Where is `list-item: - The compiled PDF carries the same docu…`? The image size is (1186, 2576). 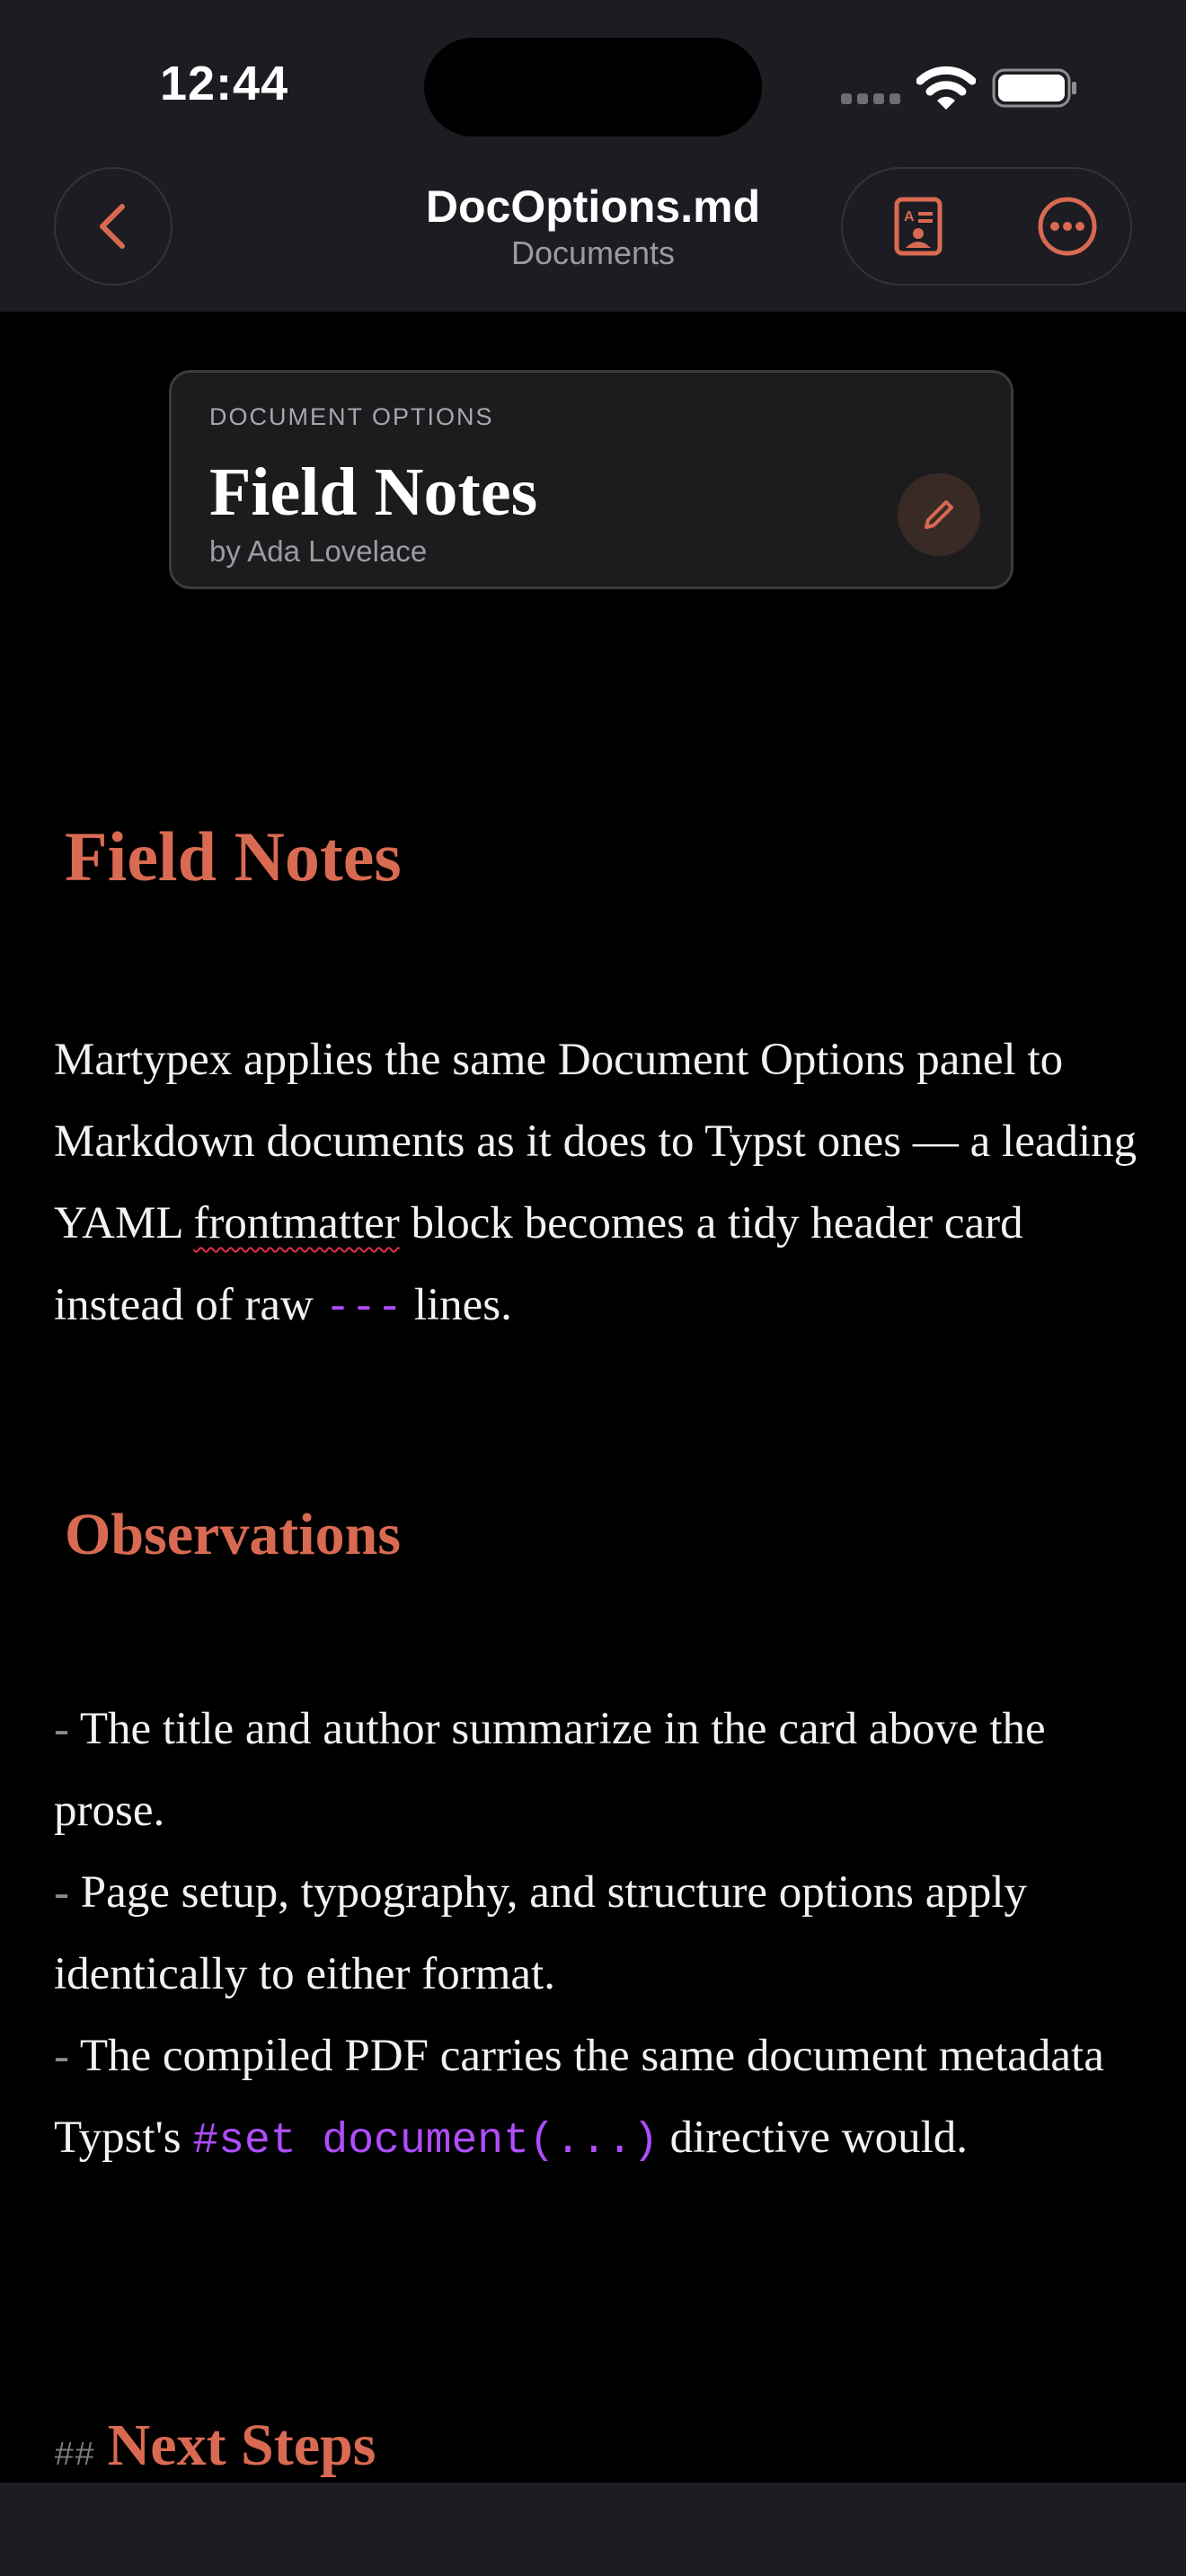 list-item: - The compiled PDF carries the same docu… is located at coordinates (597, 2099).